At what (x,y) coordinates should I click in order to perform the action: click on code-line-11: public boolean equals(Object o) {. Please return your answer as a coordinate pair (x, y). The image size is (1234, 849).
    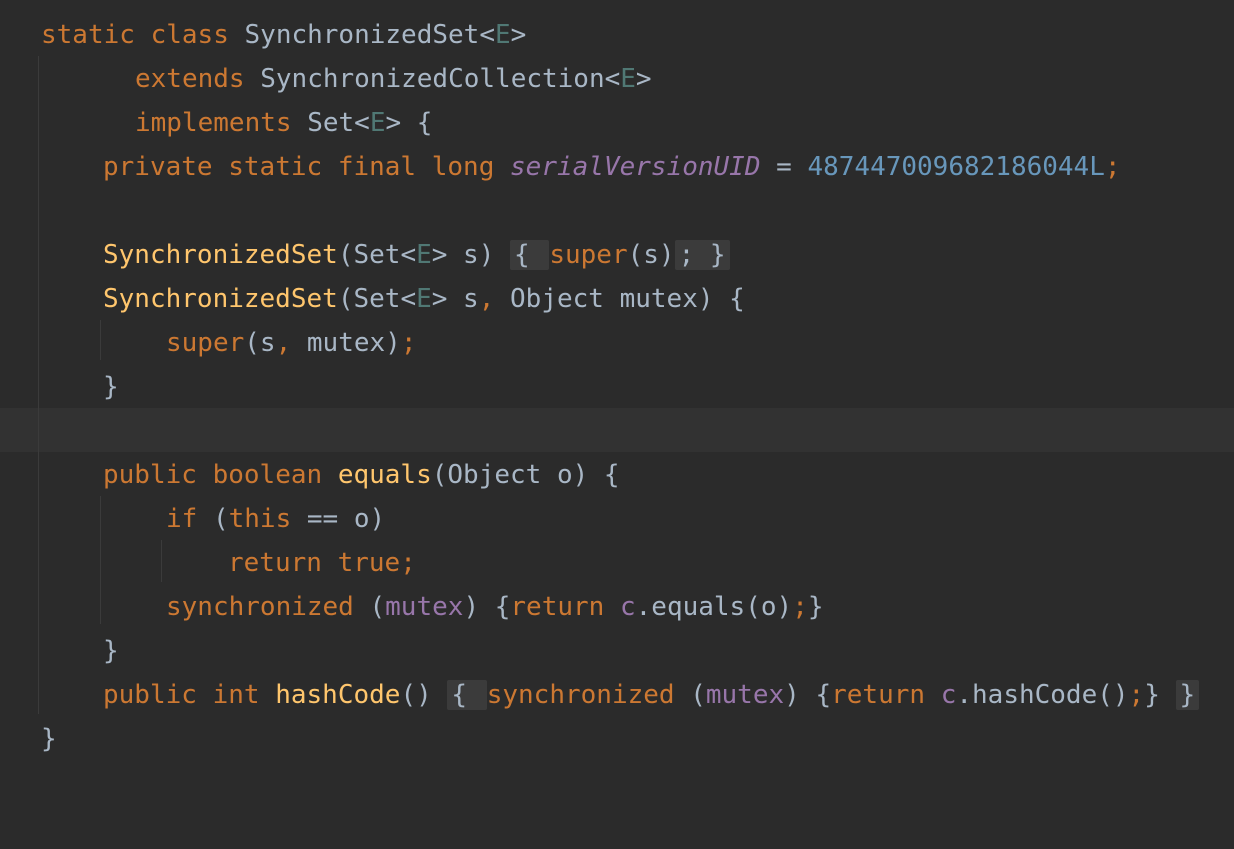
    Looking at the image, I should click on (617, 475).